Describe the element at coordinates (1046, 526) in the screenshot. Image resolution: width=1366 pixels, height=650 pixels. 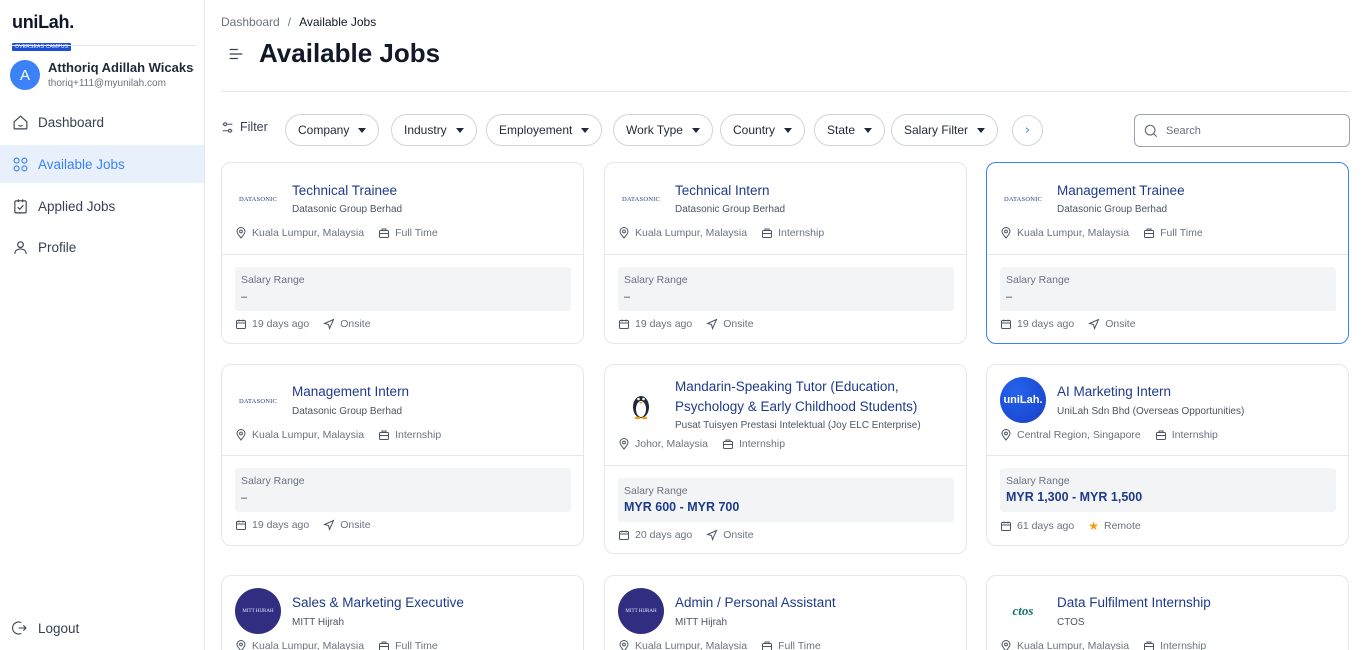
I see `posted-date: 61 days ago` at that location.